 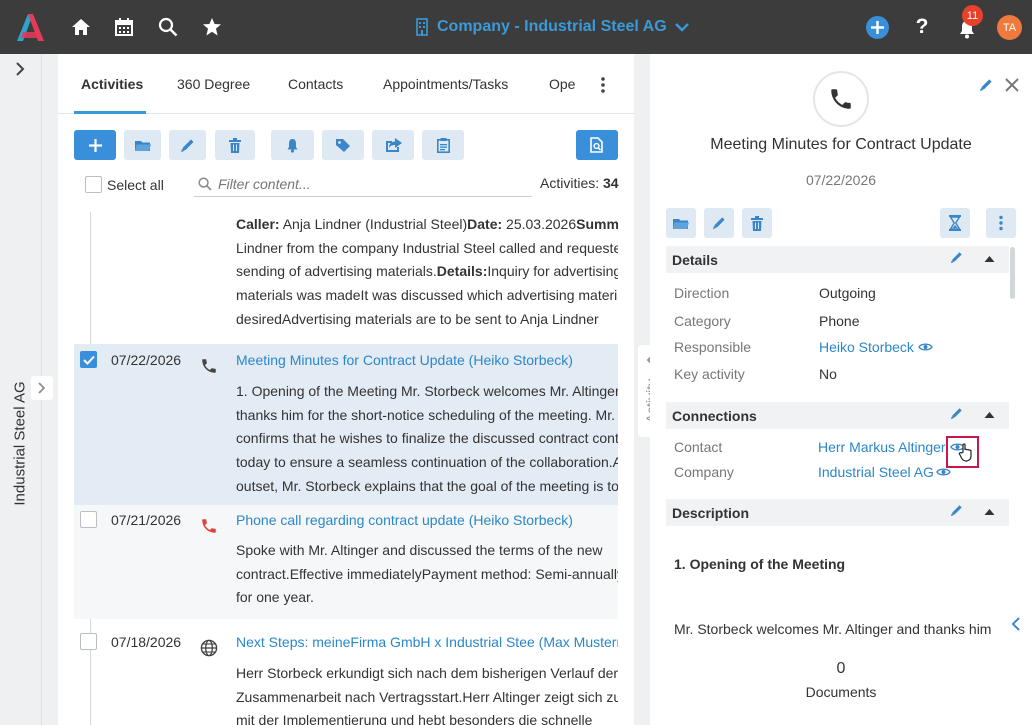 What do you see at coordinates (713, 347) in the screenshot?
I see `field-label-responsible: Responsible` at bounding box center [713, 347].